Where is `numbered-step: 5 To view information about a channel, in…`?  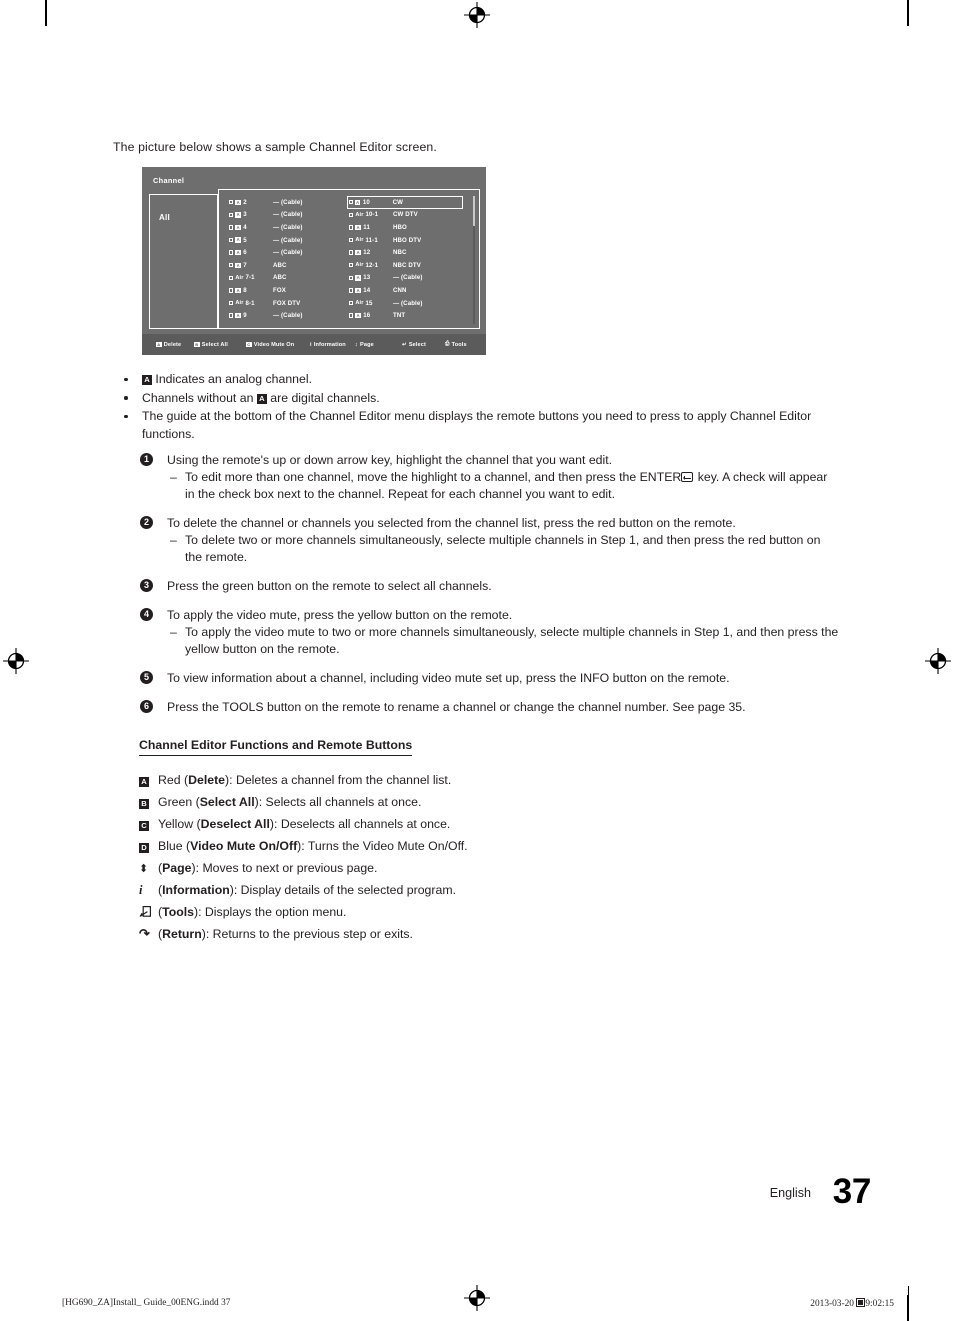
numbered-step: 5 To view information about a channel, in… is located at coordinates (490, 678).